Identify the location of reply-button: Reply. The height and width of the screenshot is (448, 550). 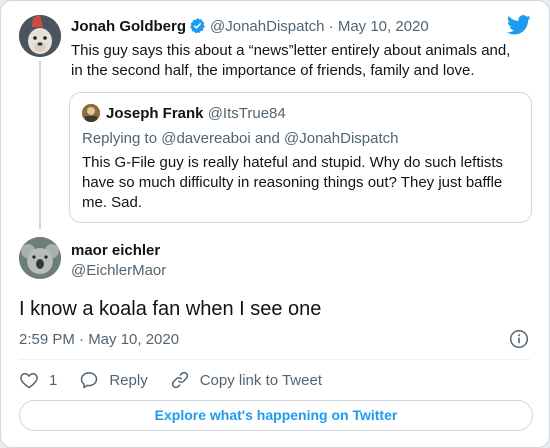
(113, 380).